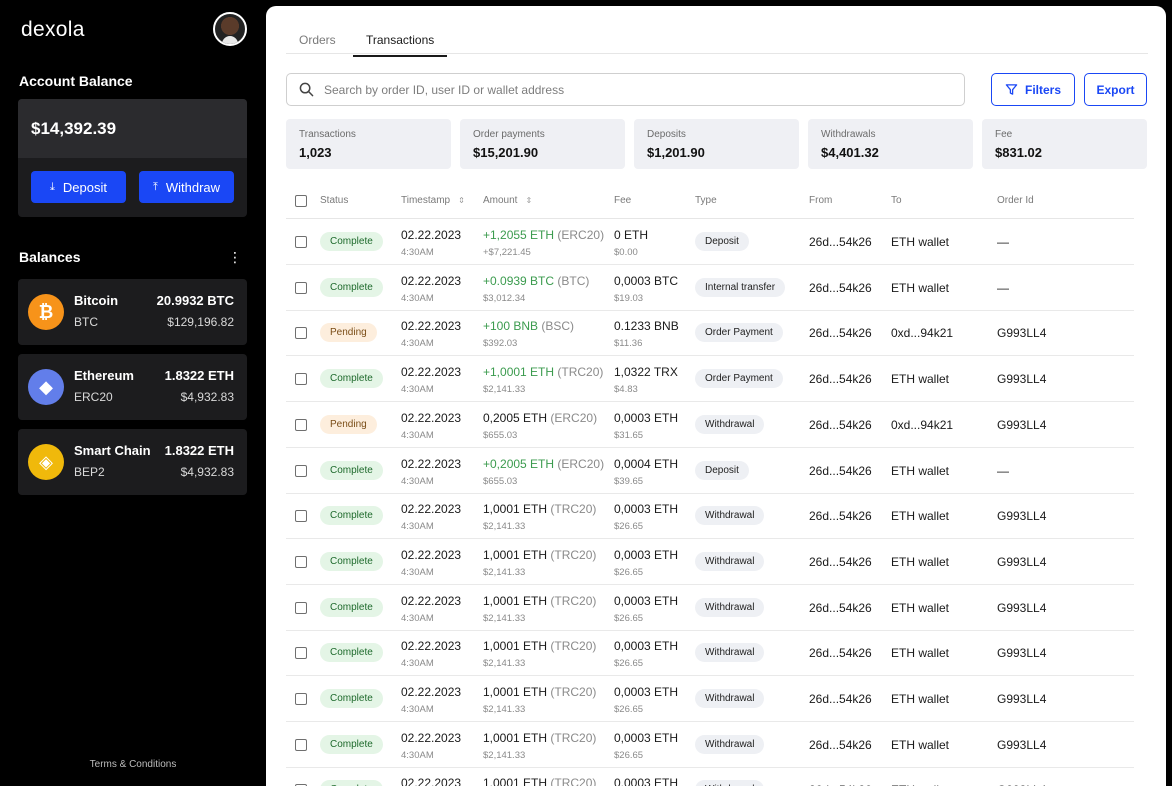 The width and height of the screenshot is (1172, 786). Describe the element at coordinates (155, 186) in the screenshot. I see `upload-icon: ⤒` at that location.